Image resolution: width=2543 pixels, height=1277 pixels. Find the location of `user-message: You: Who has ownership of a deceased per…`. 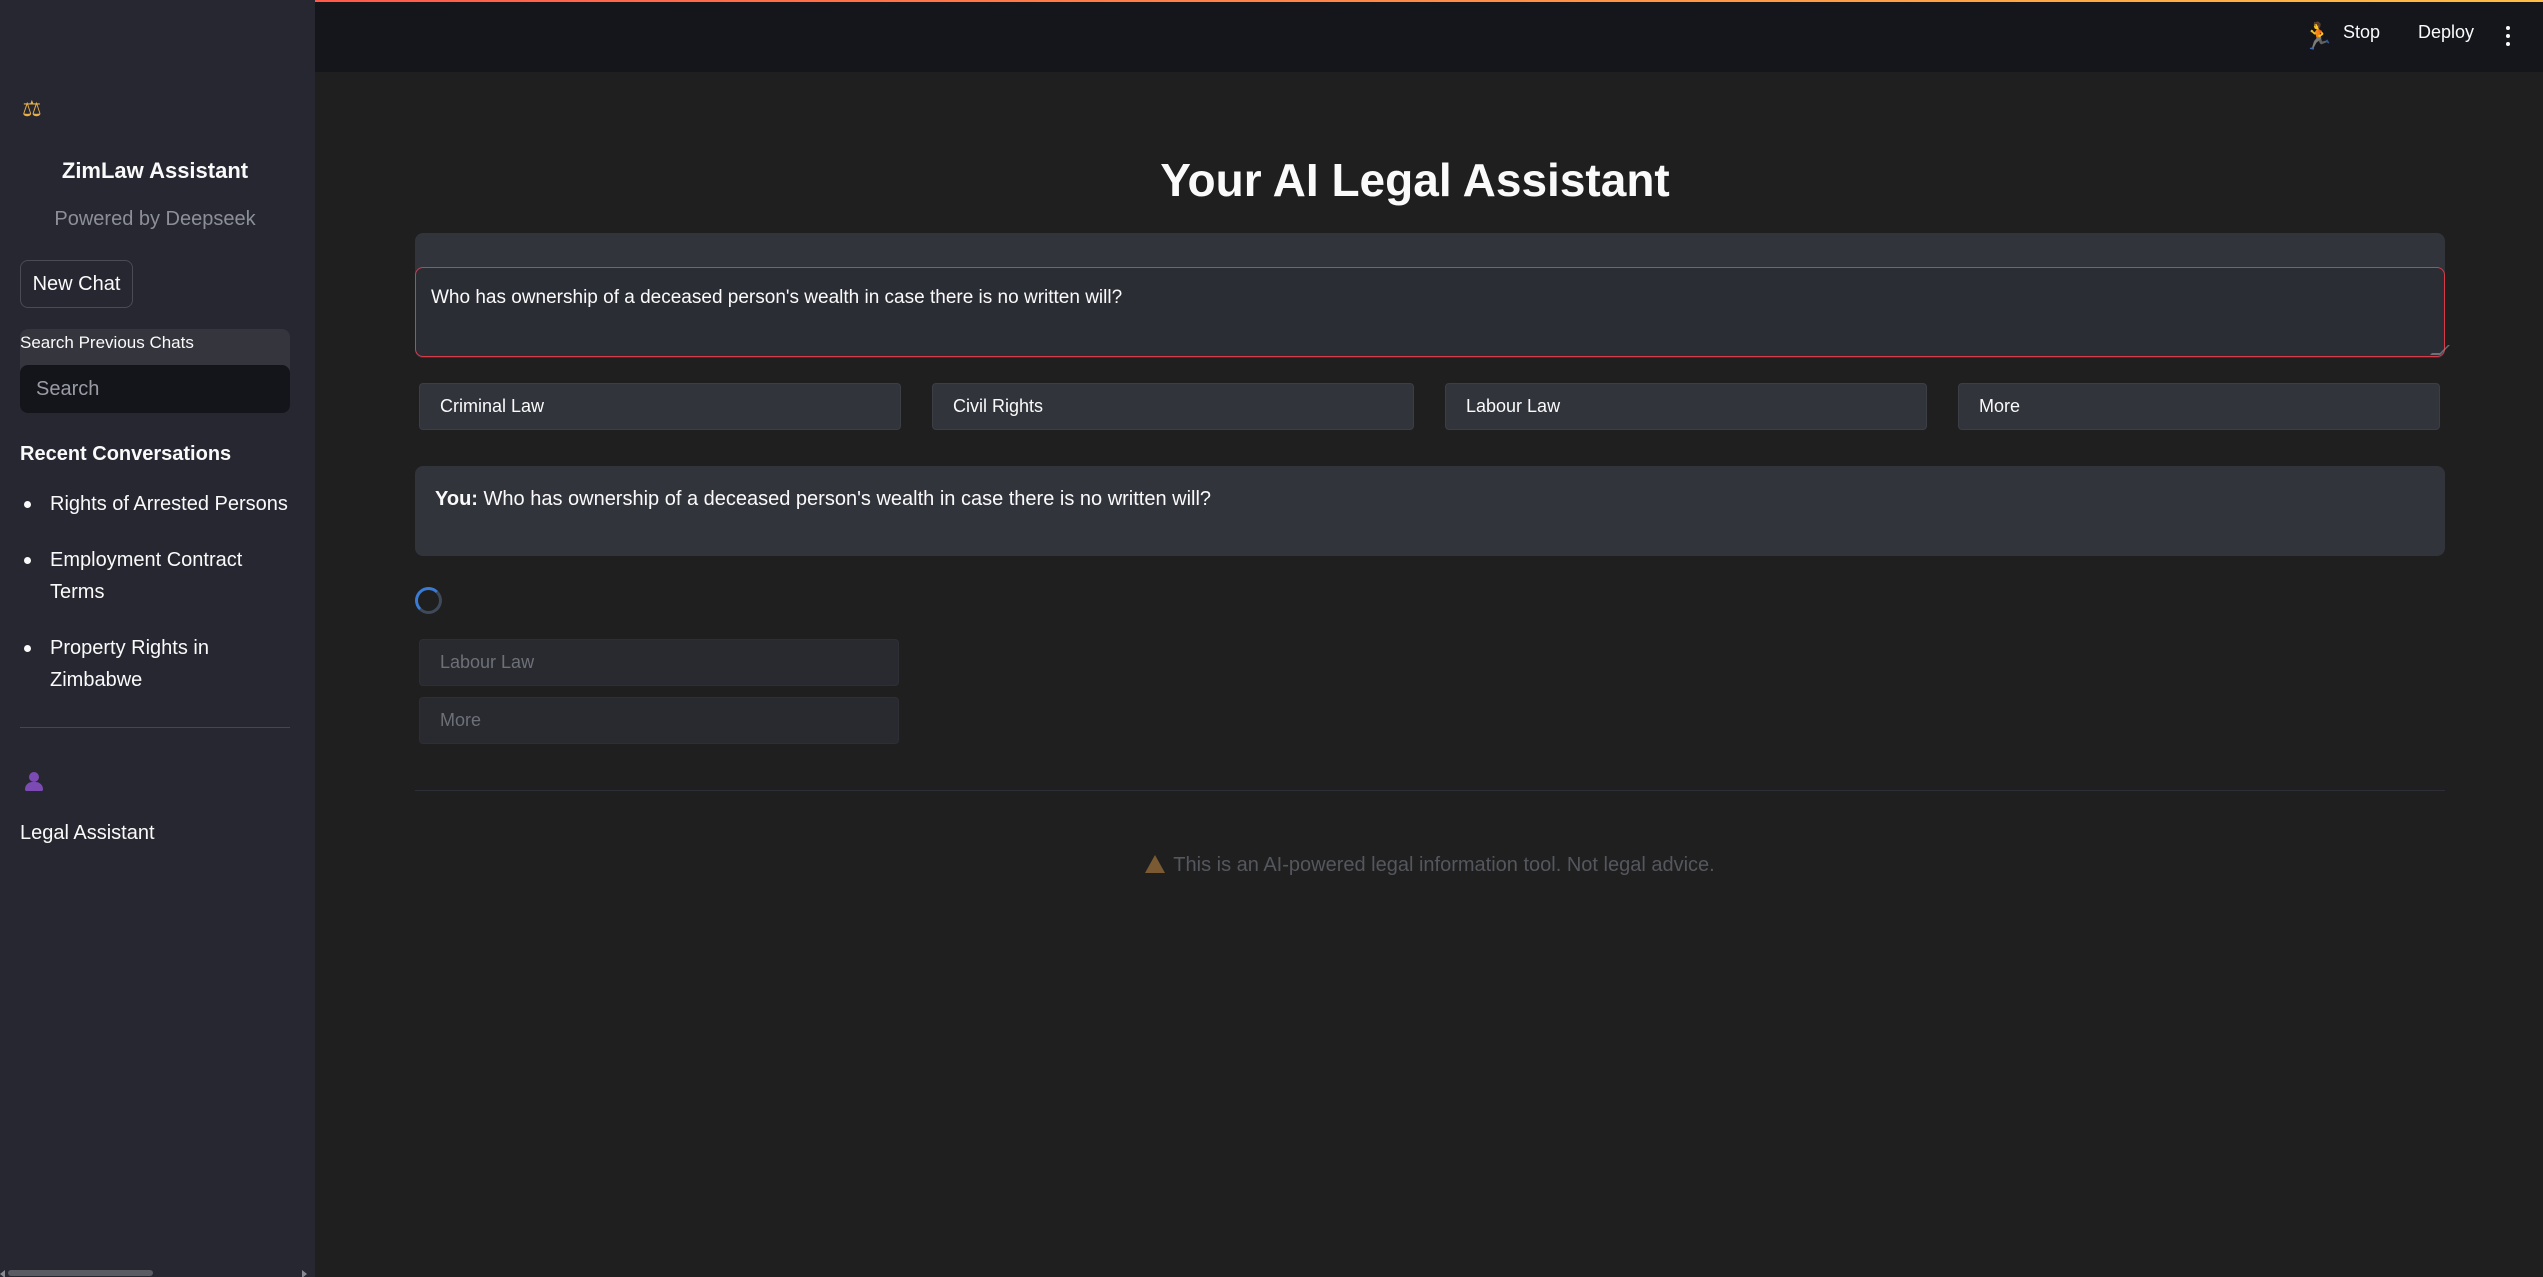

user-message: You: Who has ownership of a deceased per… is located at coordinates (1430, 511).